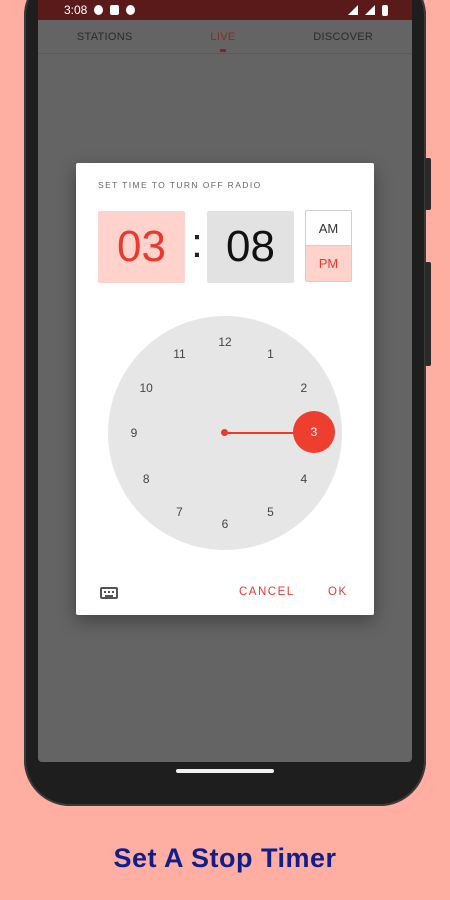 The width and height of the screenshot is (450, 900). I want to click on keyboard-icon, so click(109, 593).